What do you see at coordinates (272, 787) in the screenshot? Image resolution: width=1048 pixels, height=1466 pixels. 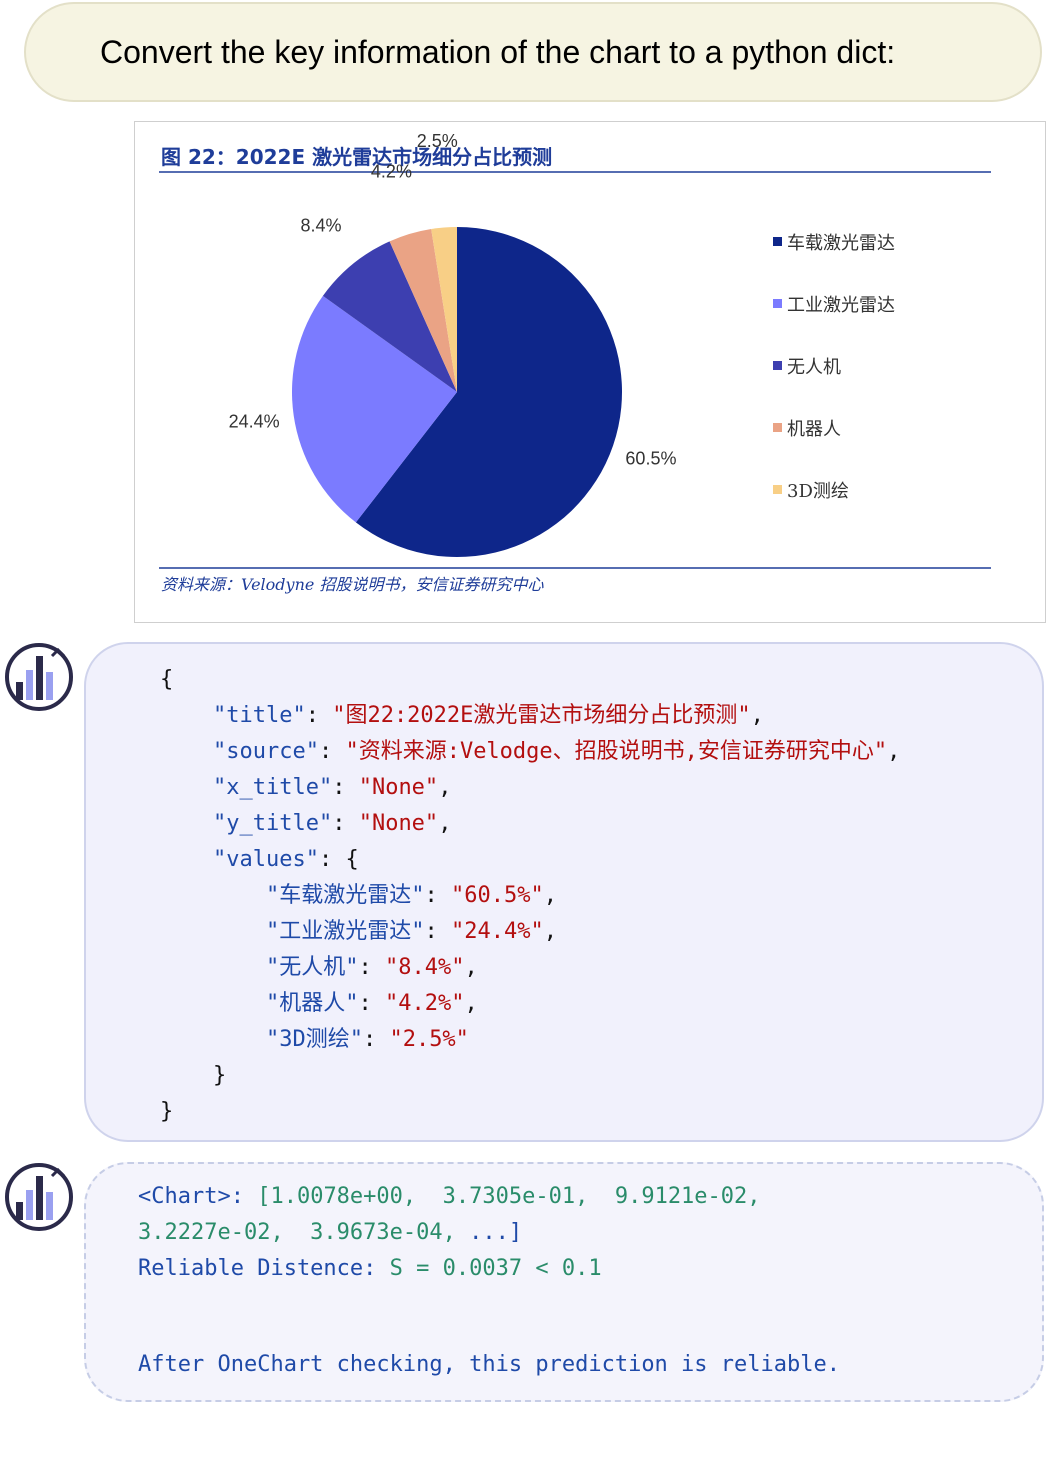 I see `x-title-key: "x_title"` at bounding box center [272, 787].